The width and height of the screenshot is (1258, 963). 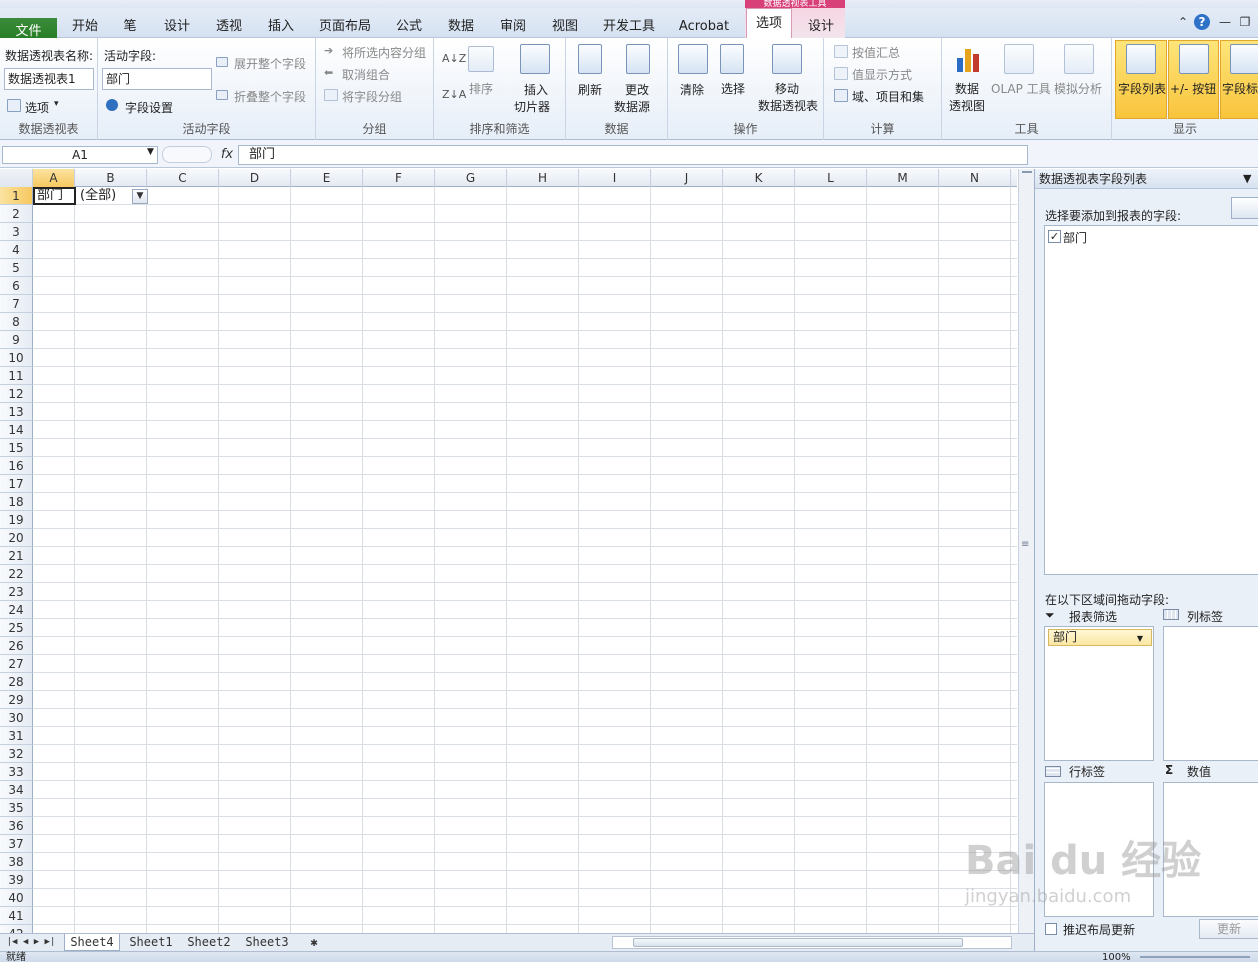 What do you see at coordinates (16, 520) in the screenshot?
I see `row-header-19: 19` at bounding box center [16, 520].